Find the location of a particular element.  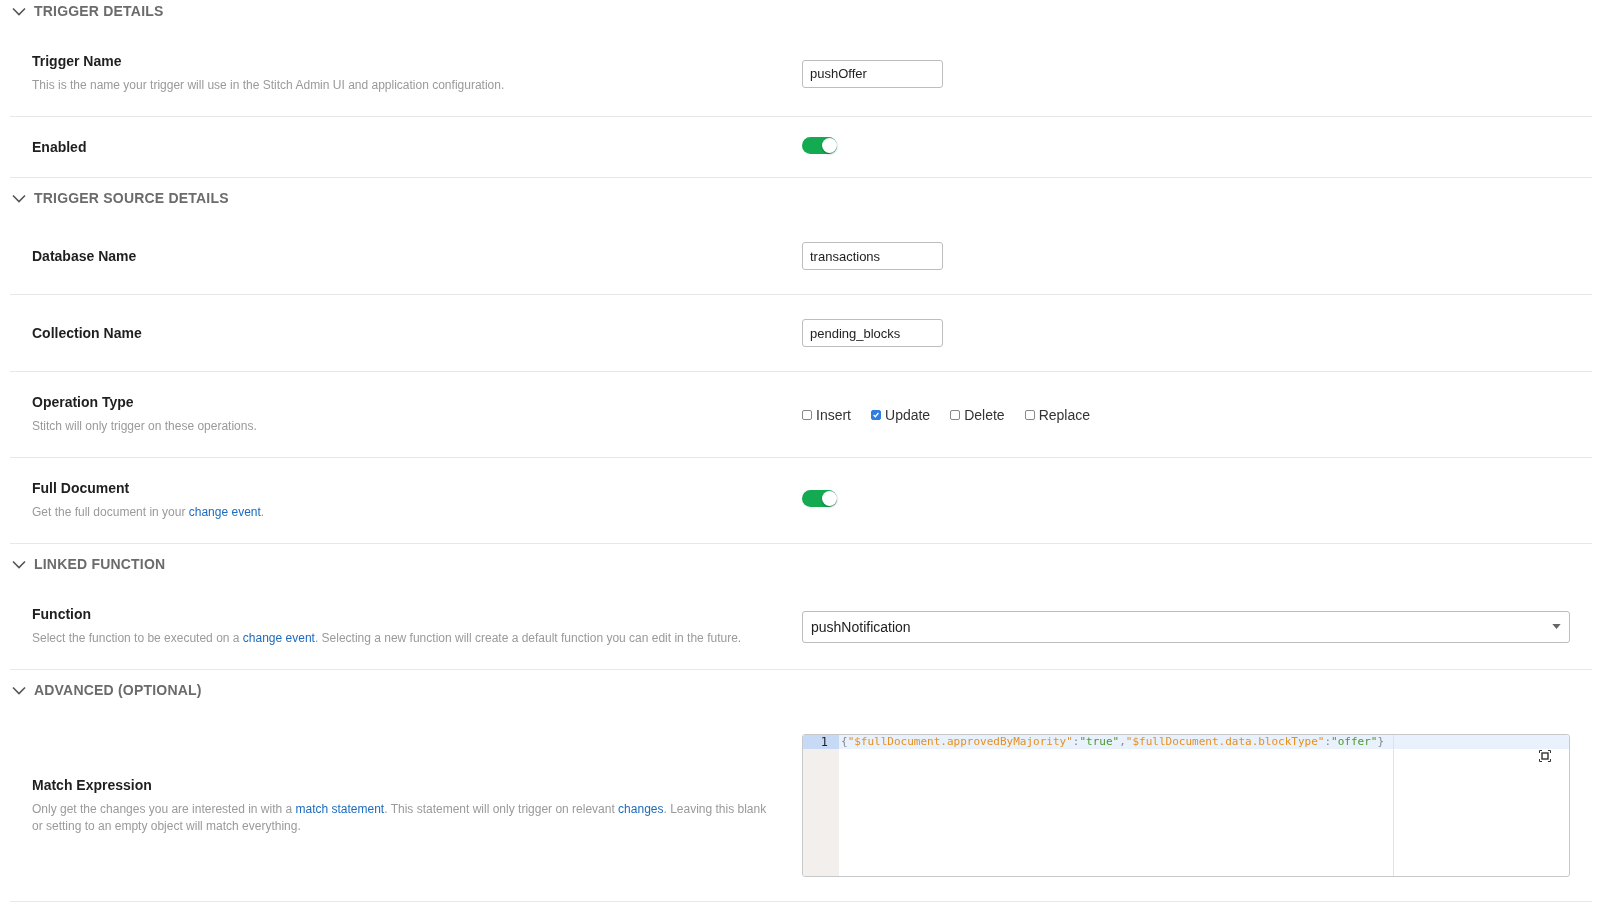

dropdown-value: pushNotification is located at coordinates (861, 626).